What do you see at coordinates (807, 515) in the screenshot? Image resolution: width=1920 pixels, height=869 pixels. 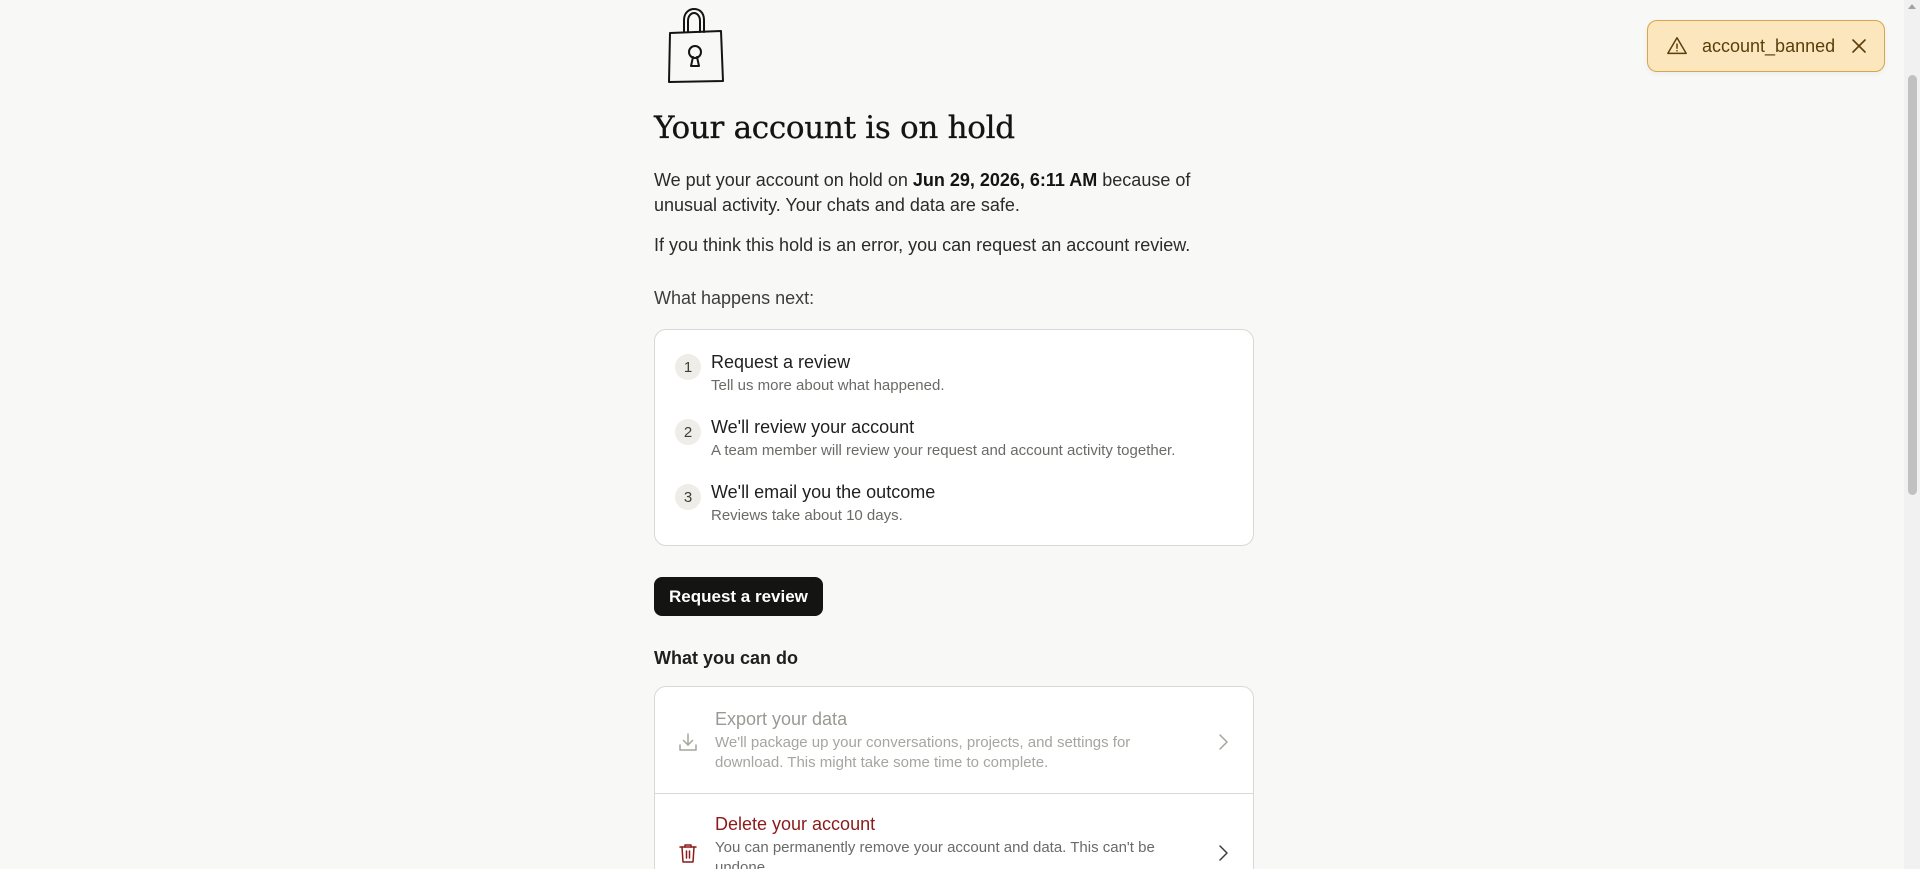 I see `step-description: Reviews take about 10 days.` at bounding box center [807, 515].